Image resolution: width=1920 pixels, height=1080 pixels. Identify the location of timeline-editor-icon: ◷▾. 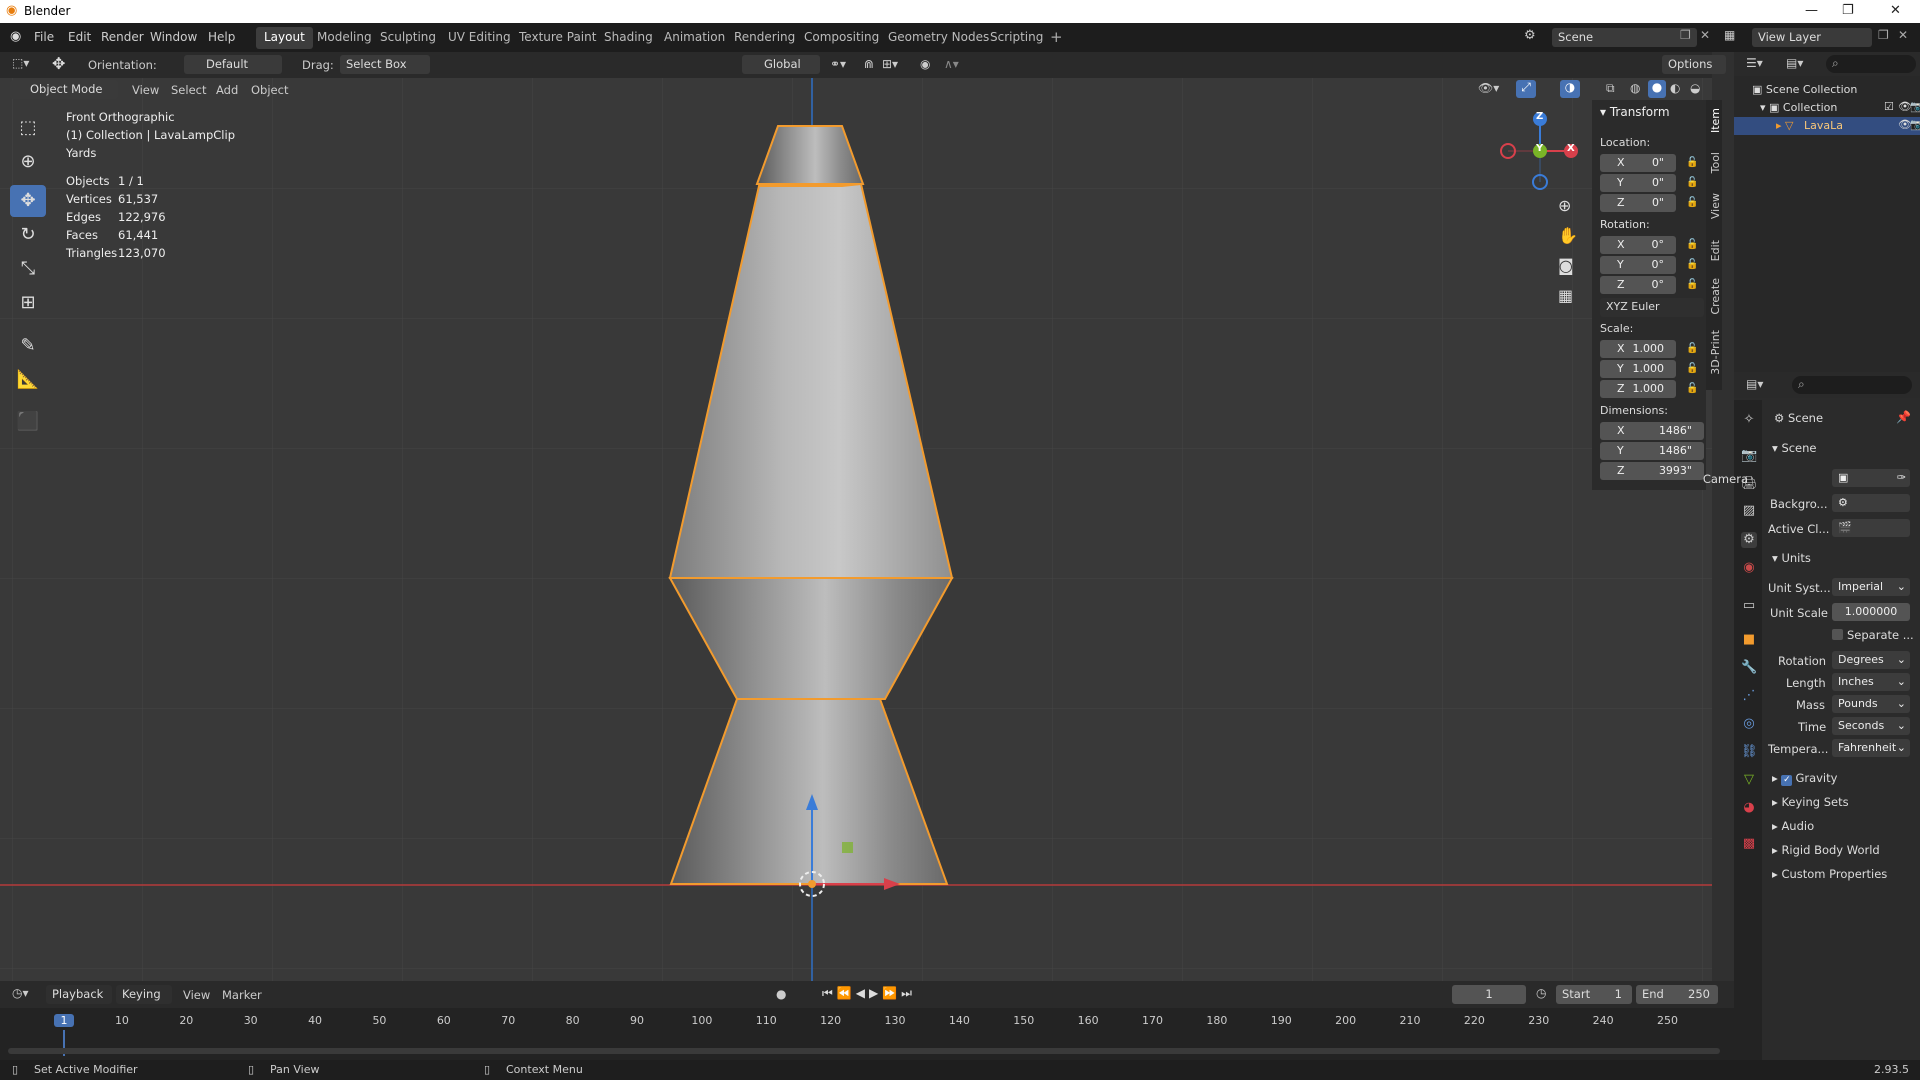
(20, 993).